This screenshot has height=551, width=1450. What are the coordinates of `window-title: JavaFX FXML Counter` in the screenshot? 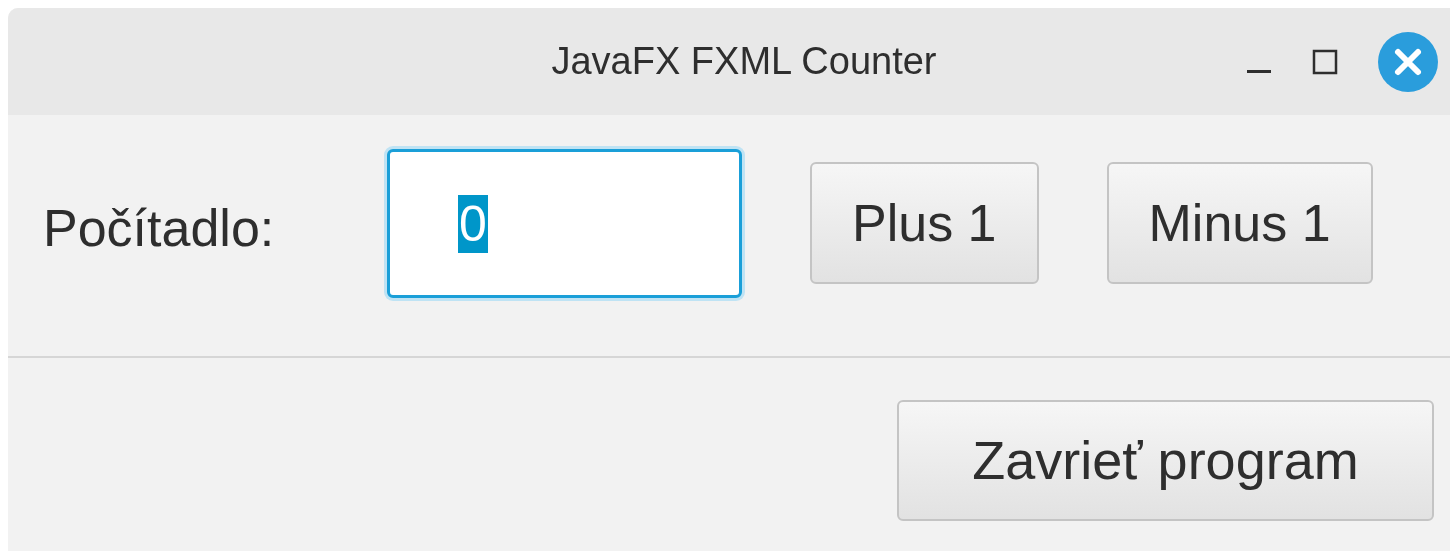 It's located at (744, 61).